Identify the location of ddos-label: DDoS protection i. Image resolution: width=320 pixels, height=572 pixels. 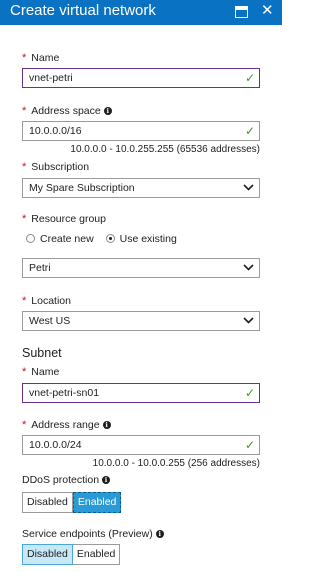
(66, 480).